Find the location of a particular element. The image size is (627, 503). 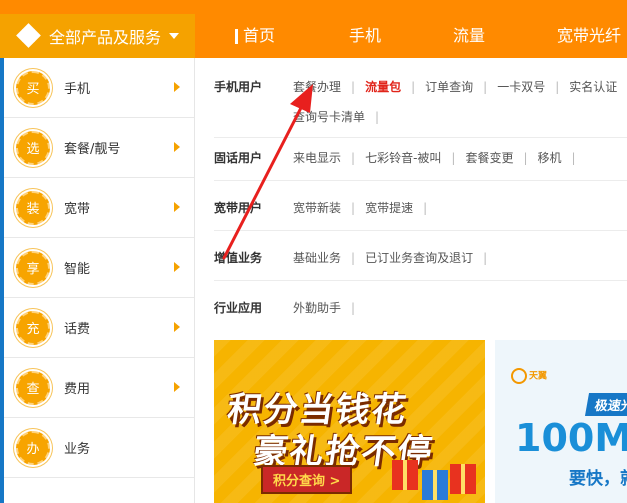

row-links: 宽带新装 | 宽带提速 | is located at coordinates (365, 207).